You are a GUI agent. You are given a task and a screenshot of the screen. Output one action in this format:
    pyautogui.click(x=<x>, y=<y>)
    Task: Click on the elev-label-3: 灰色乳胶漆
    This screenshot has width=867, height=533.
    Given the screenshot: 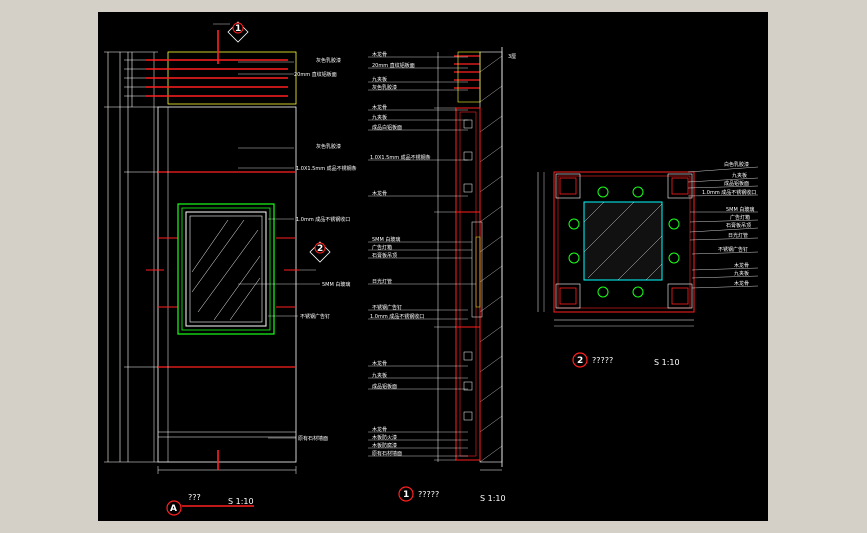 What is the action you would take?
    pyautogui.click(x=328, y=146)
    